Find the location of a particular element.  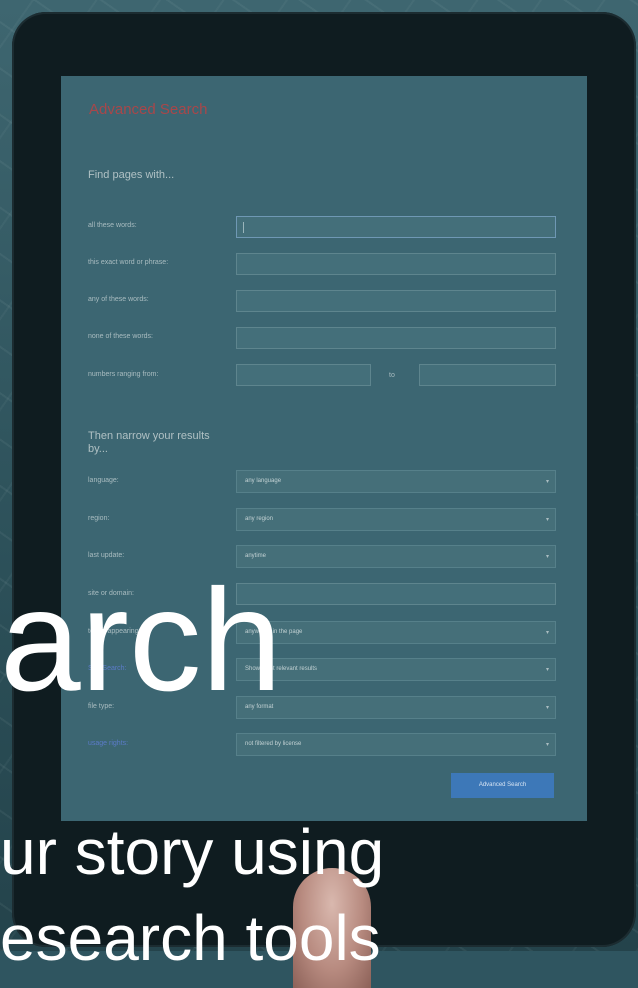

terms-appearing-select: anywhere in the page ▾ is located at coordinates (396, 632).